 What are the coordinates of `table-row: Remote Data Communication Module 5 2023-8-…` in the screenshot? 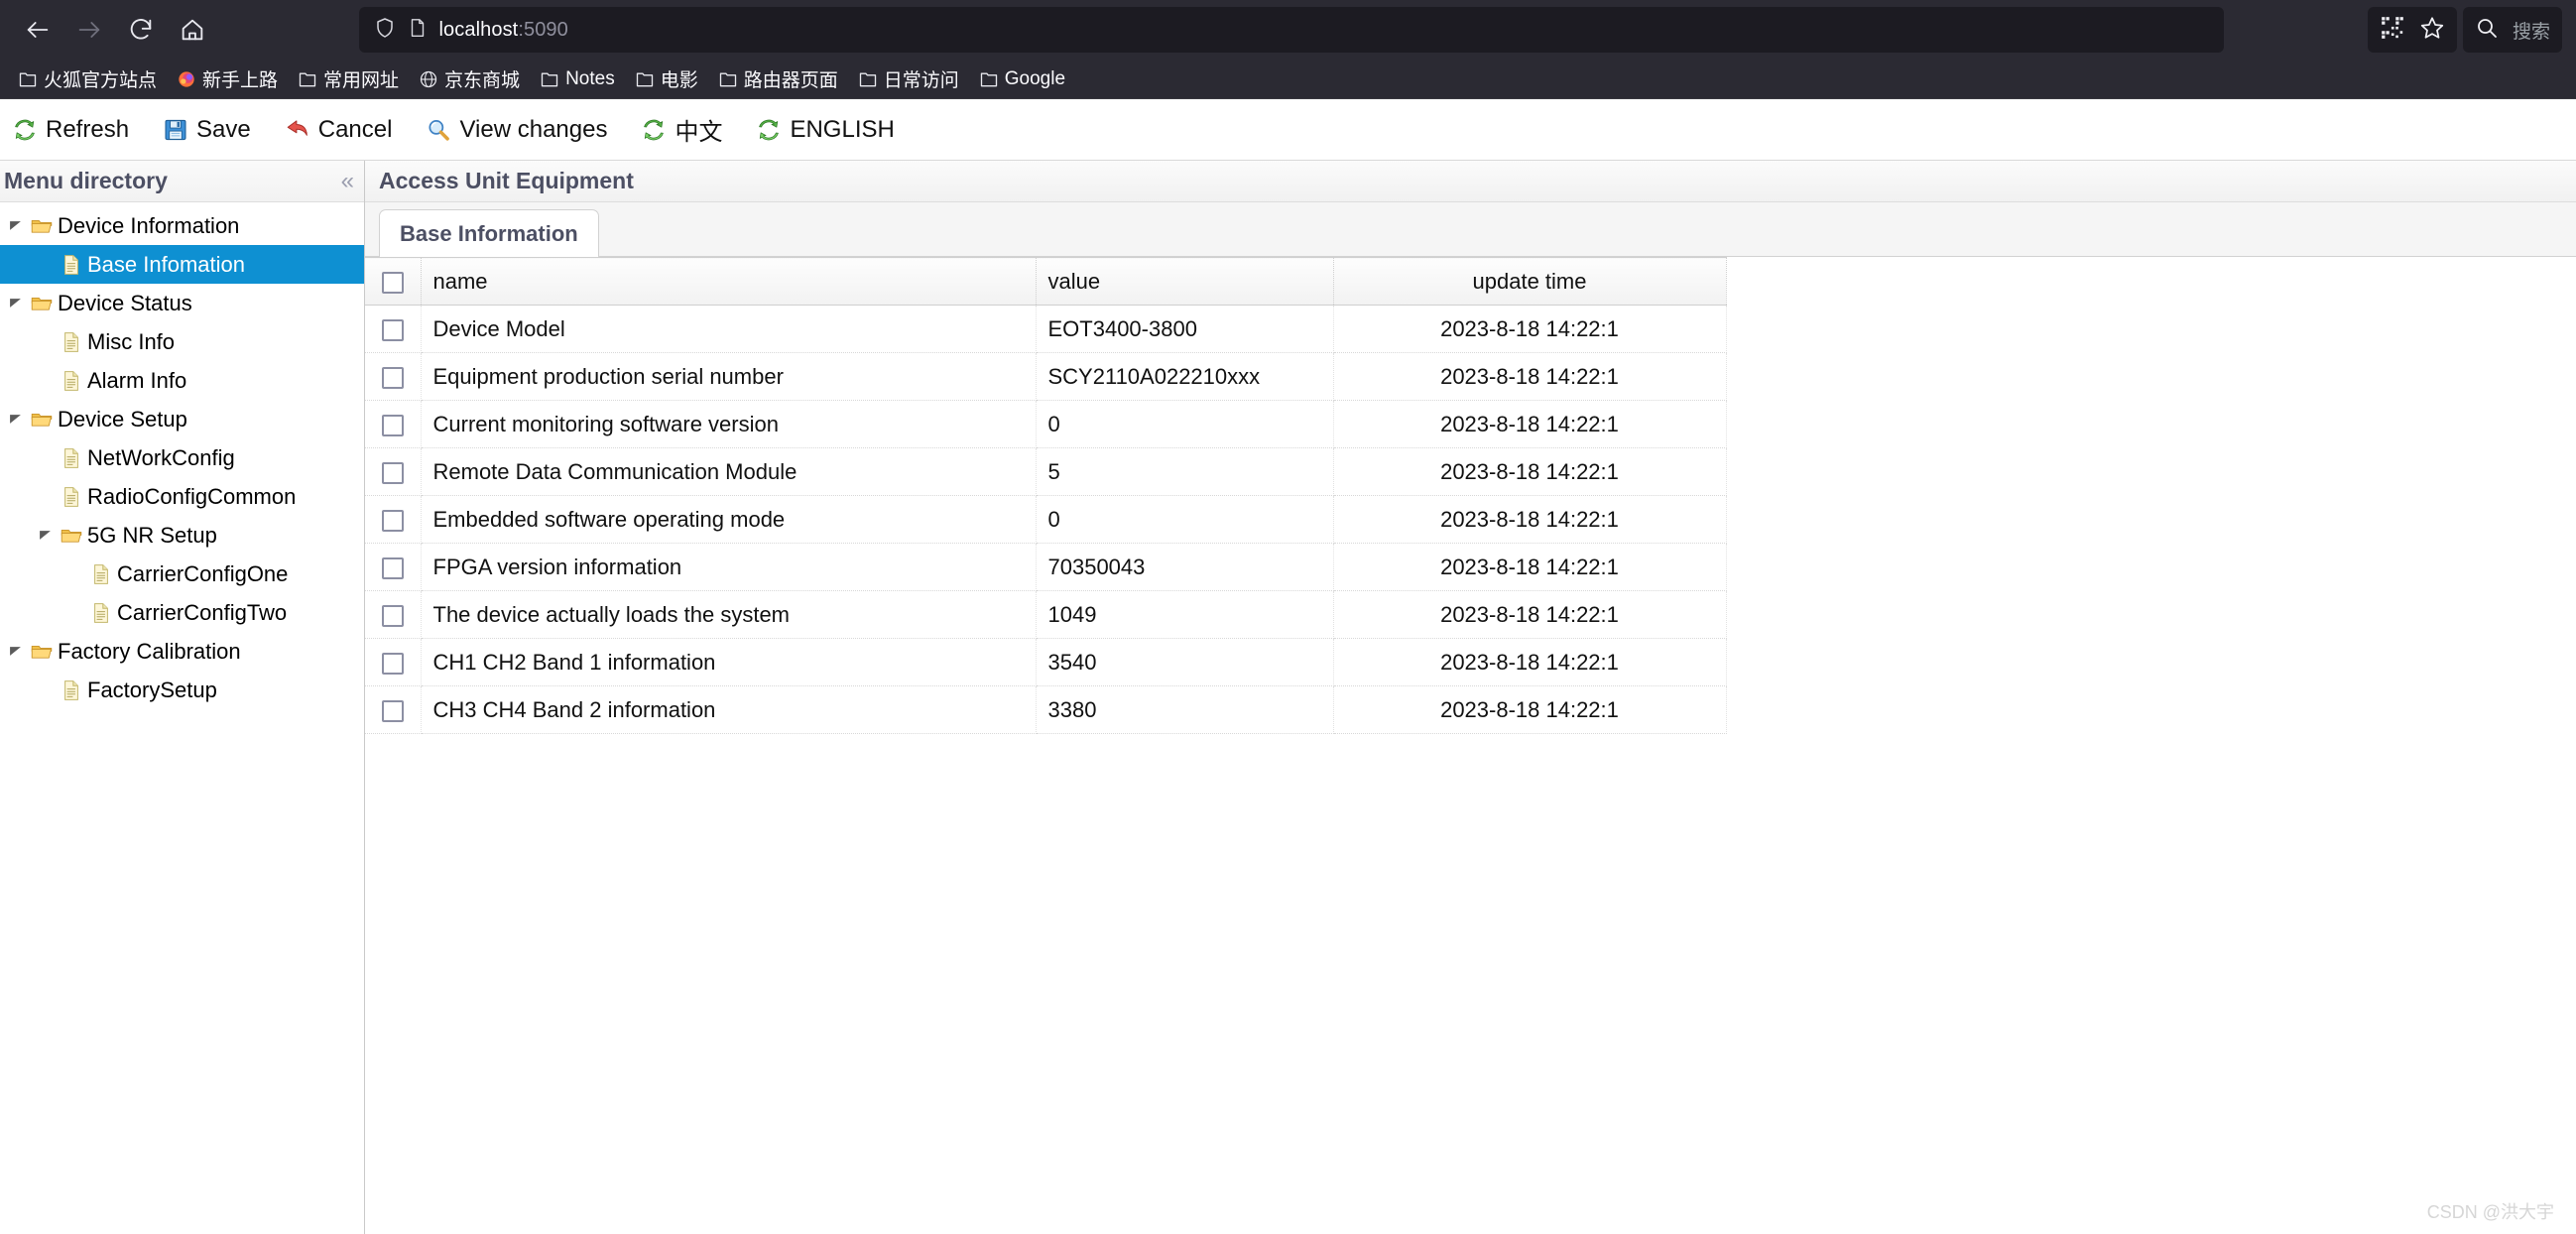 It's located at (1046, 471).